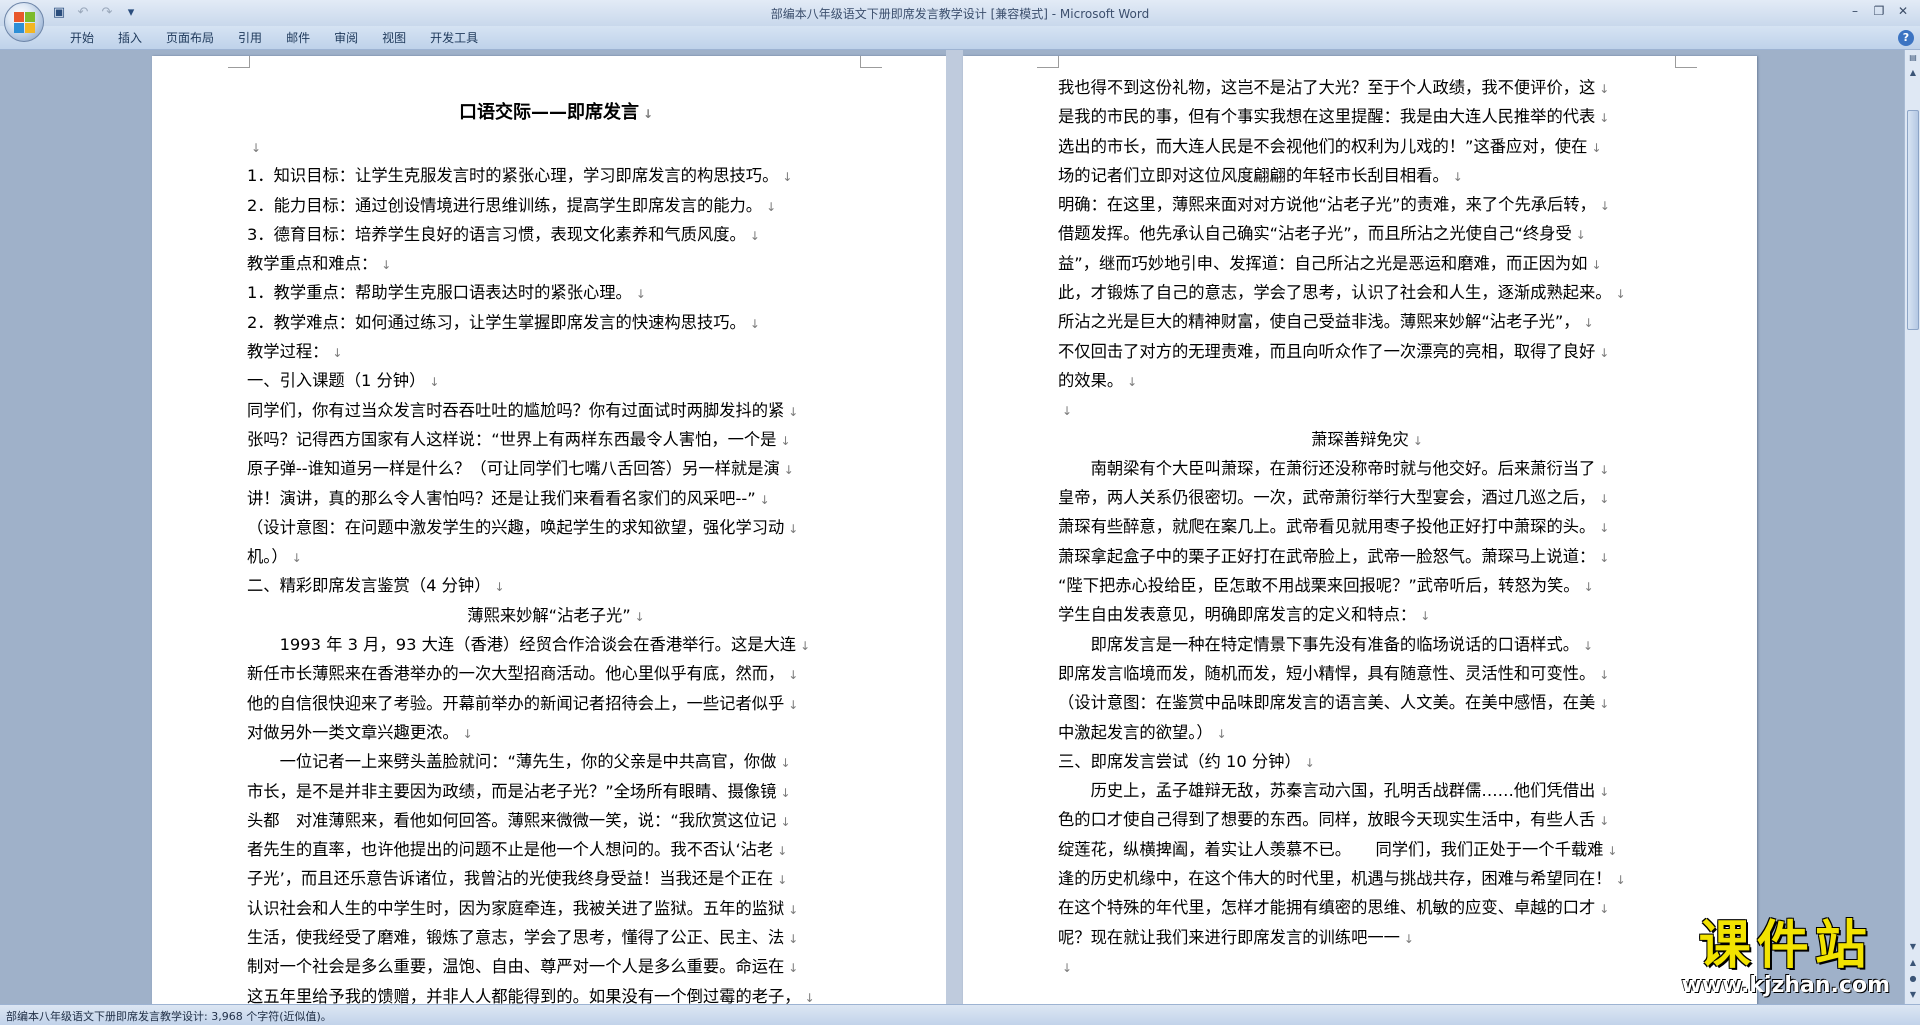 This screenshot has width=1920, height=1025. I want to click on document-paragraph: 是我的市民的事，但有个事实我想在这里提醒：我是由大连人民推举的代表 ↓, so click(1367, 116).